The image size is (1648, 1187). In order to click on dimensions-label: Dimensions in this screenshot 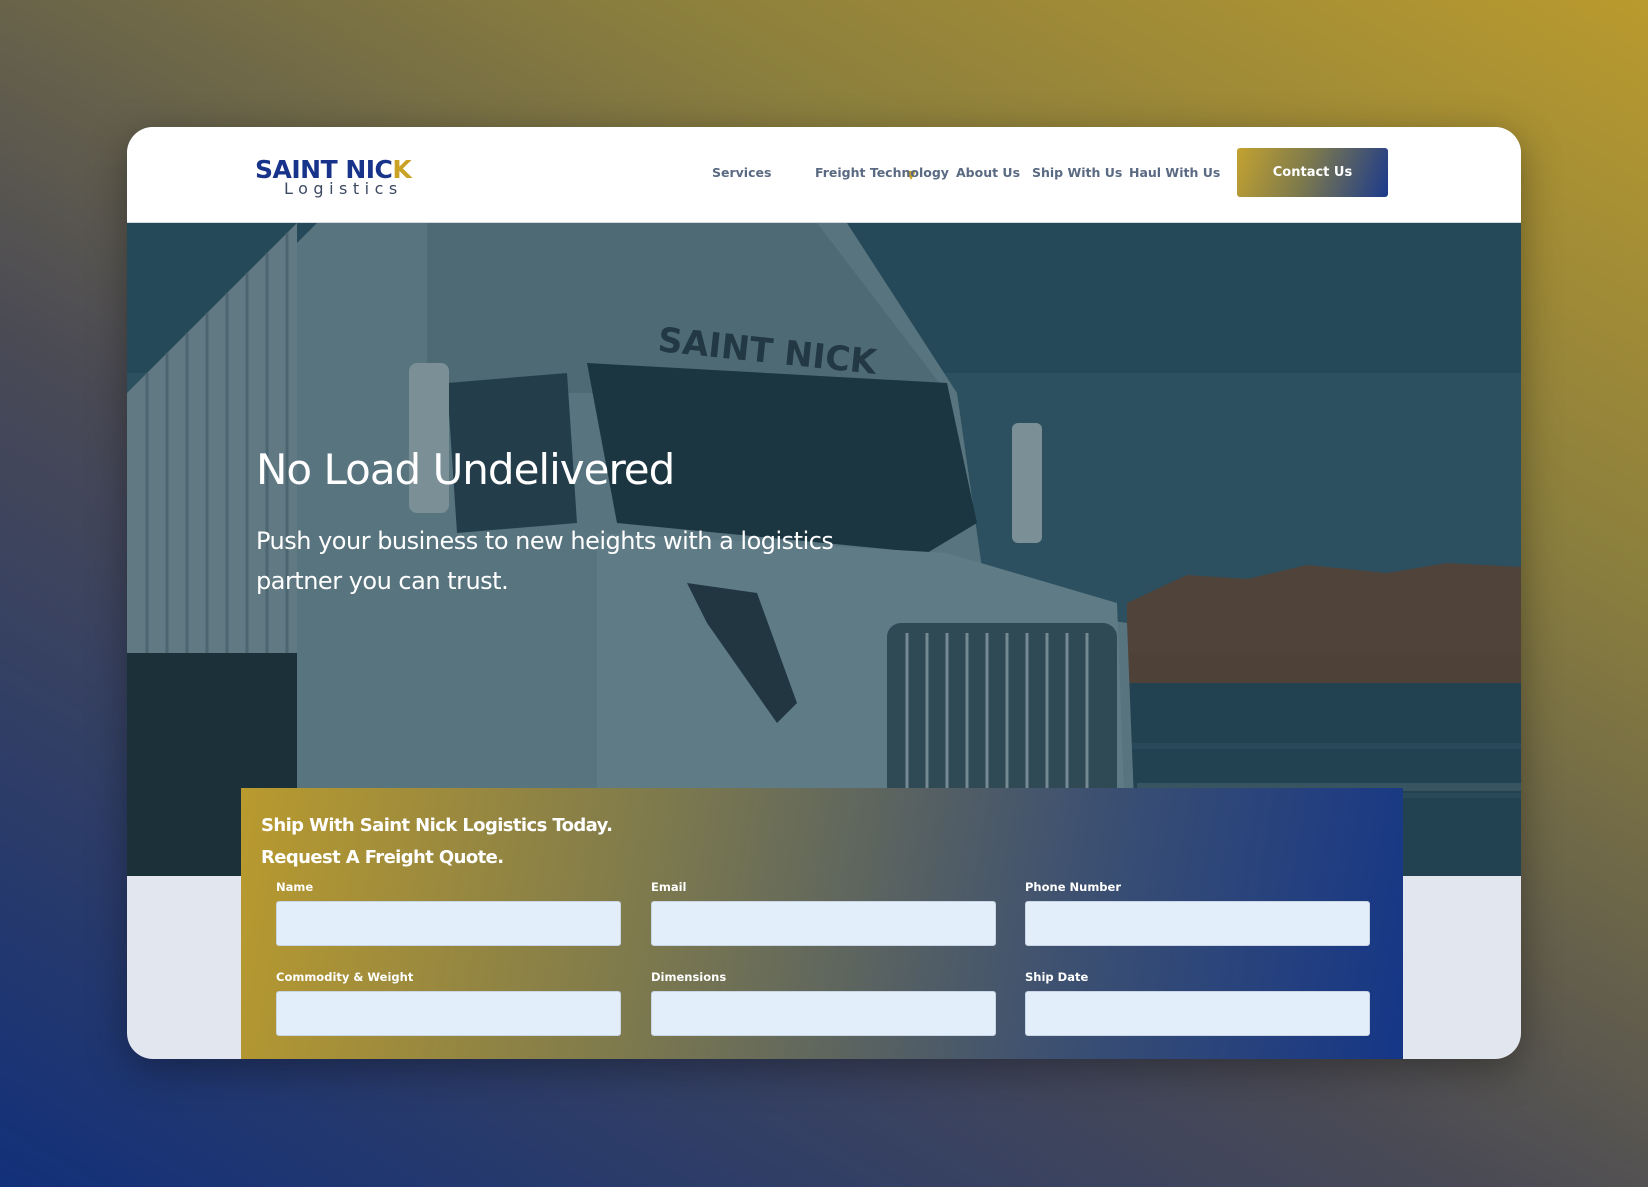, I will do `click(689, 977)`.